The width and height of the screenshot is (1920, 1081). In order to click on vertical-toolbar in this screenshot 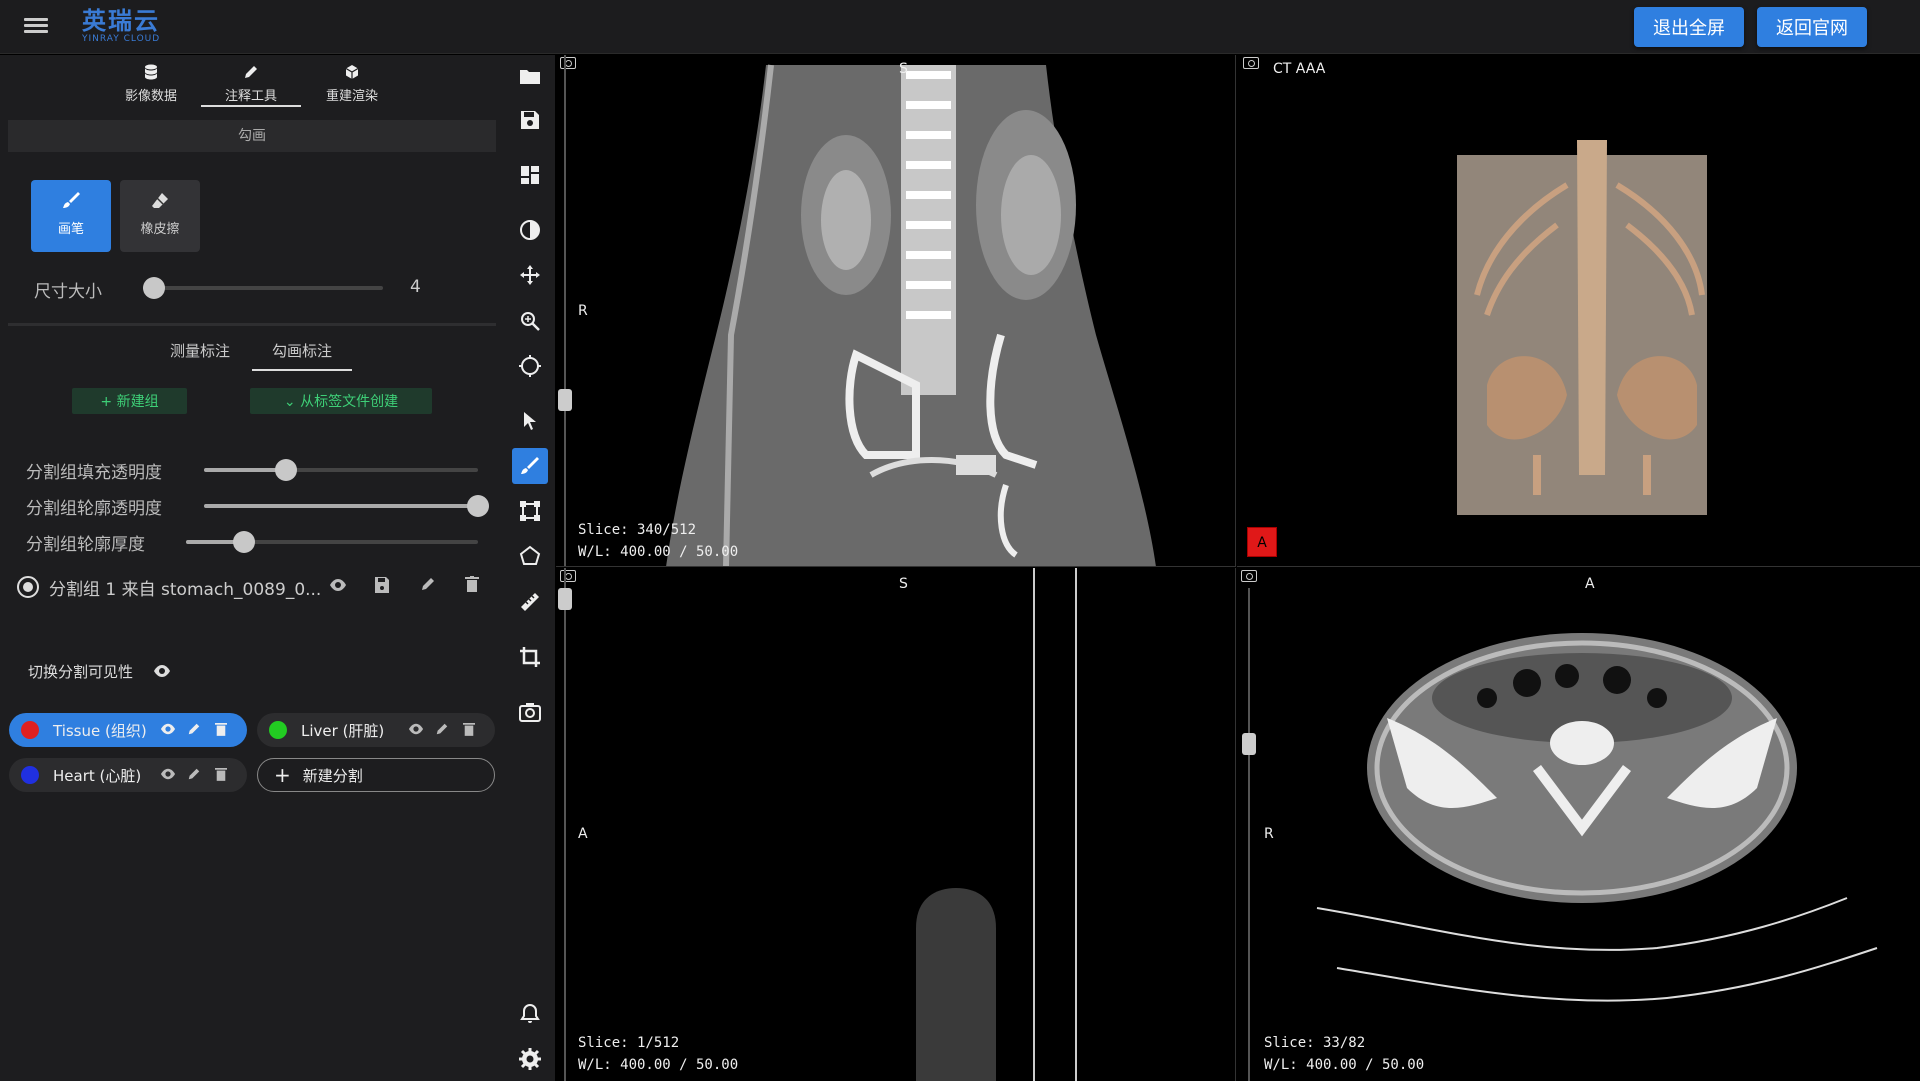, I will do `click(530, 568)`.